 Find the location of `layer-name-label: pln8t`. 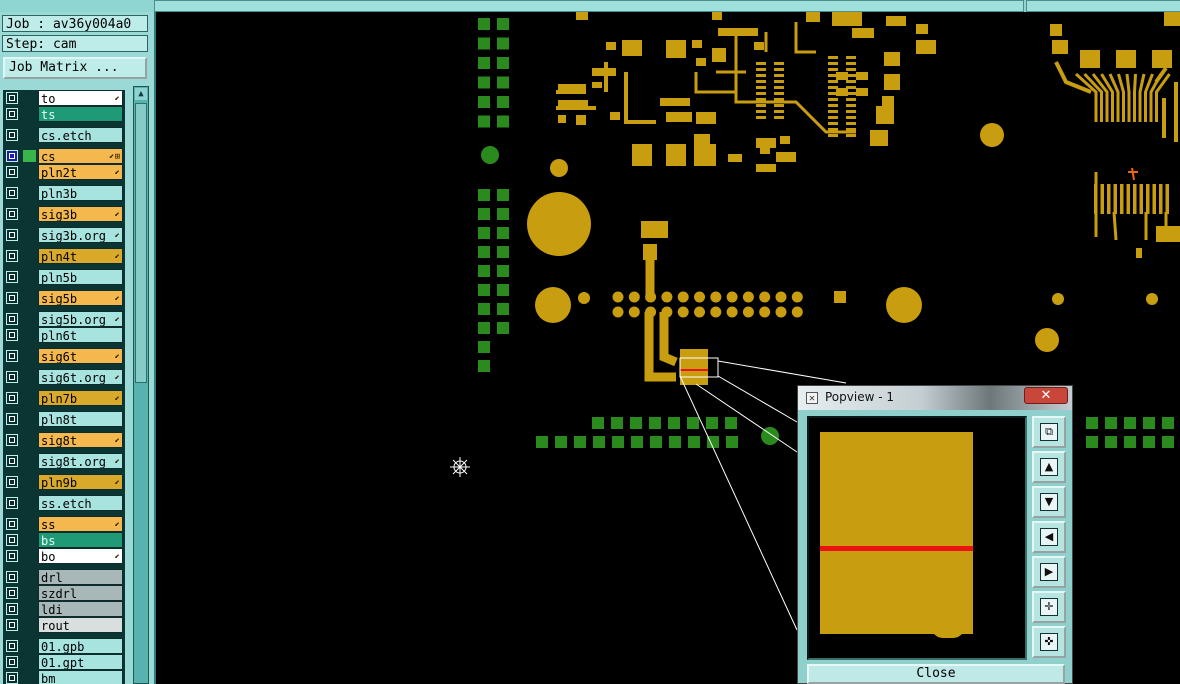

layer-name-label: pln8t is located at coordinates (80, 419).